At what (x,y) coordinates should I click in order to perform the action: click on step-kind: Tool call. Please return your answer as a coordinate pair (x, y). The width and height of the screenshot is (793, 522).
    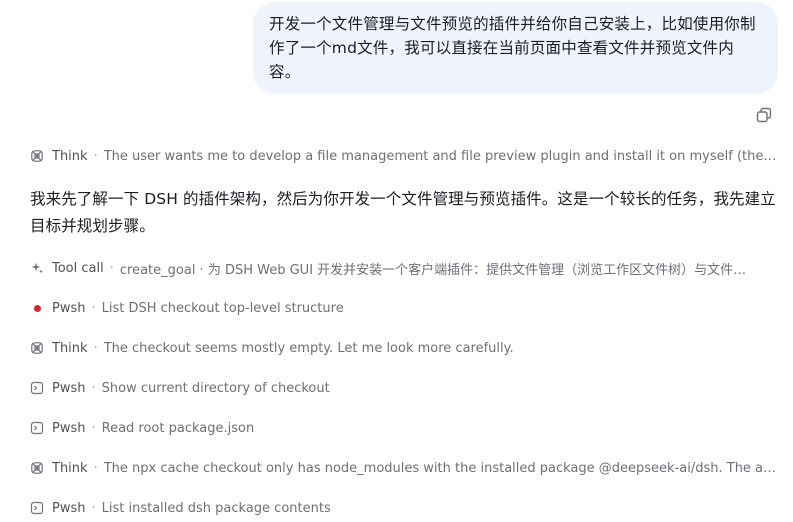
    Looking at the image, I should click on (78, 268).